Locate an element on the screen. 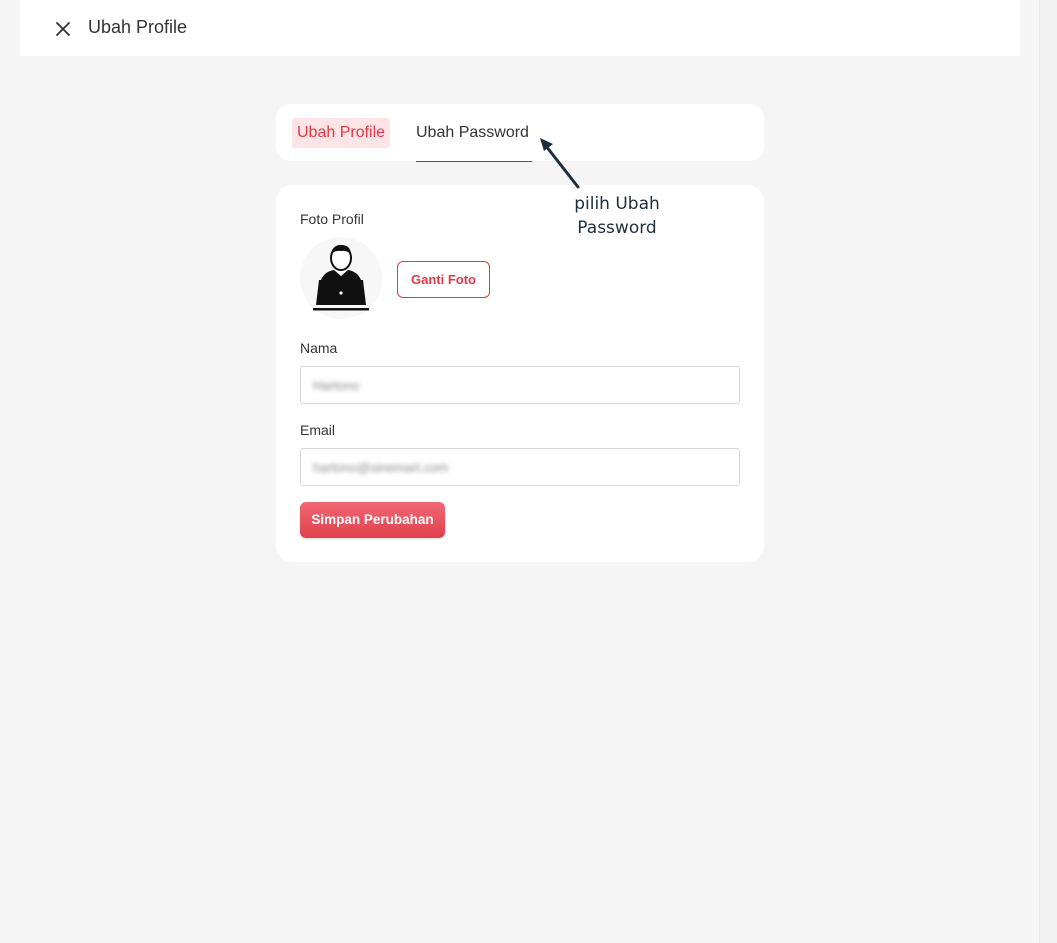 Image resolution: width=1057 pixels, height=943 pixels. name-value: Hartono is located at coordinates (336, 385).